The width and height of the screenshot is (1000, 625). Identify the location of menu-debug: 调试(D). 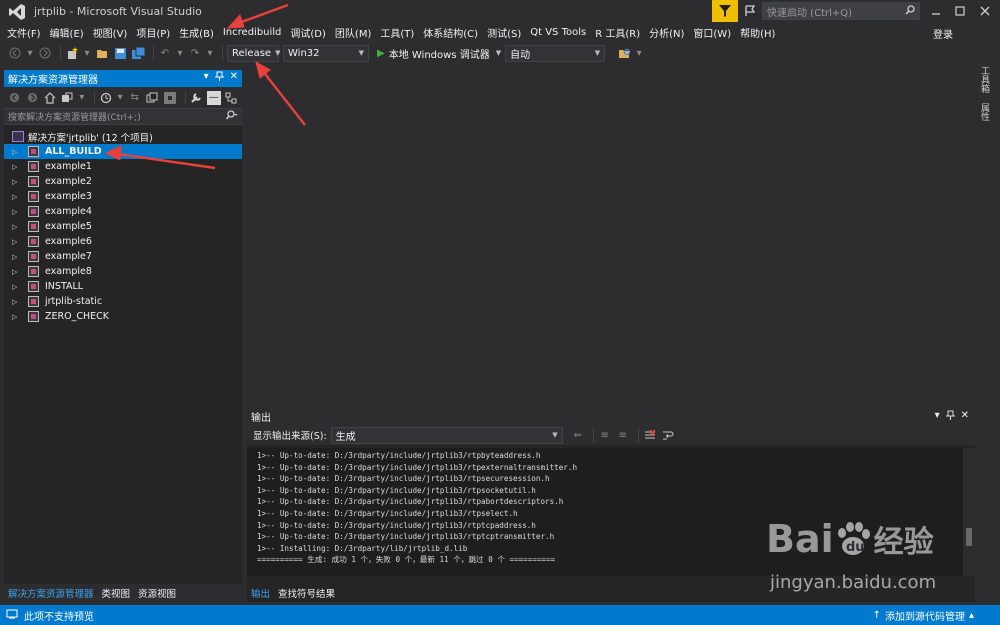
(311, 32).